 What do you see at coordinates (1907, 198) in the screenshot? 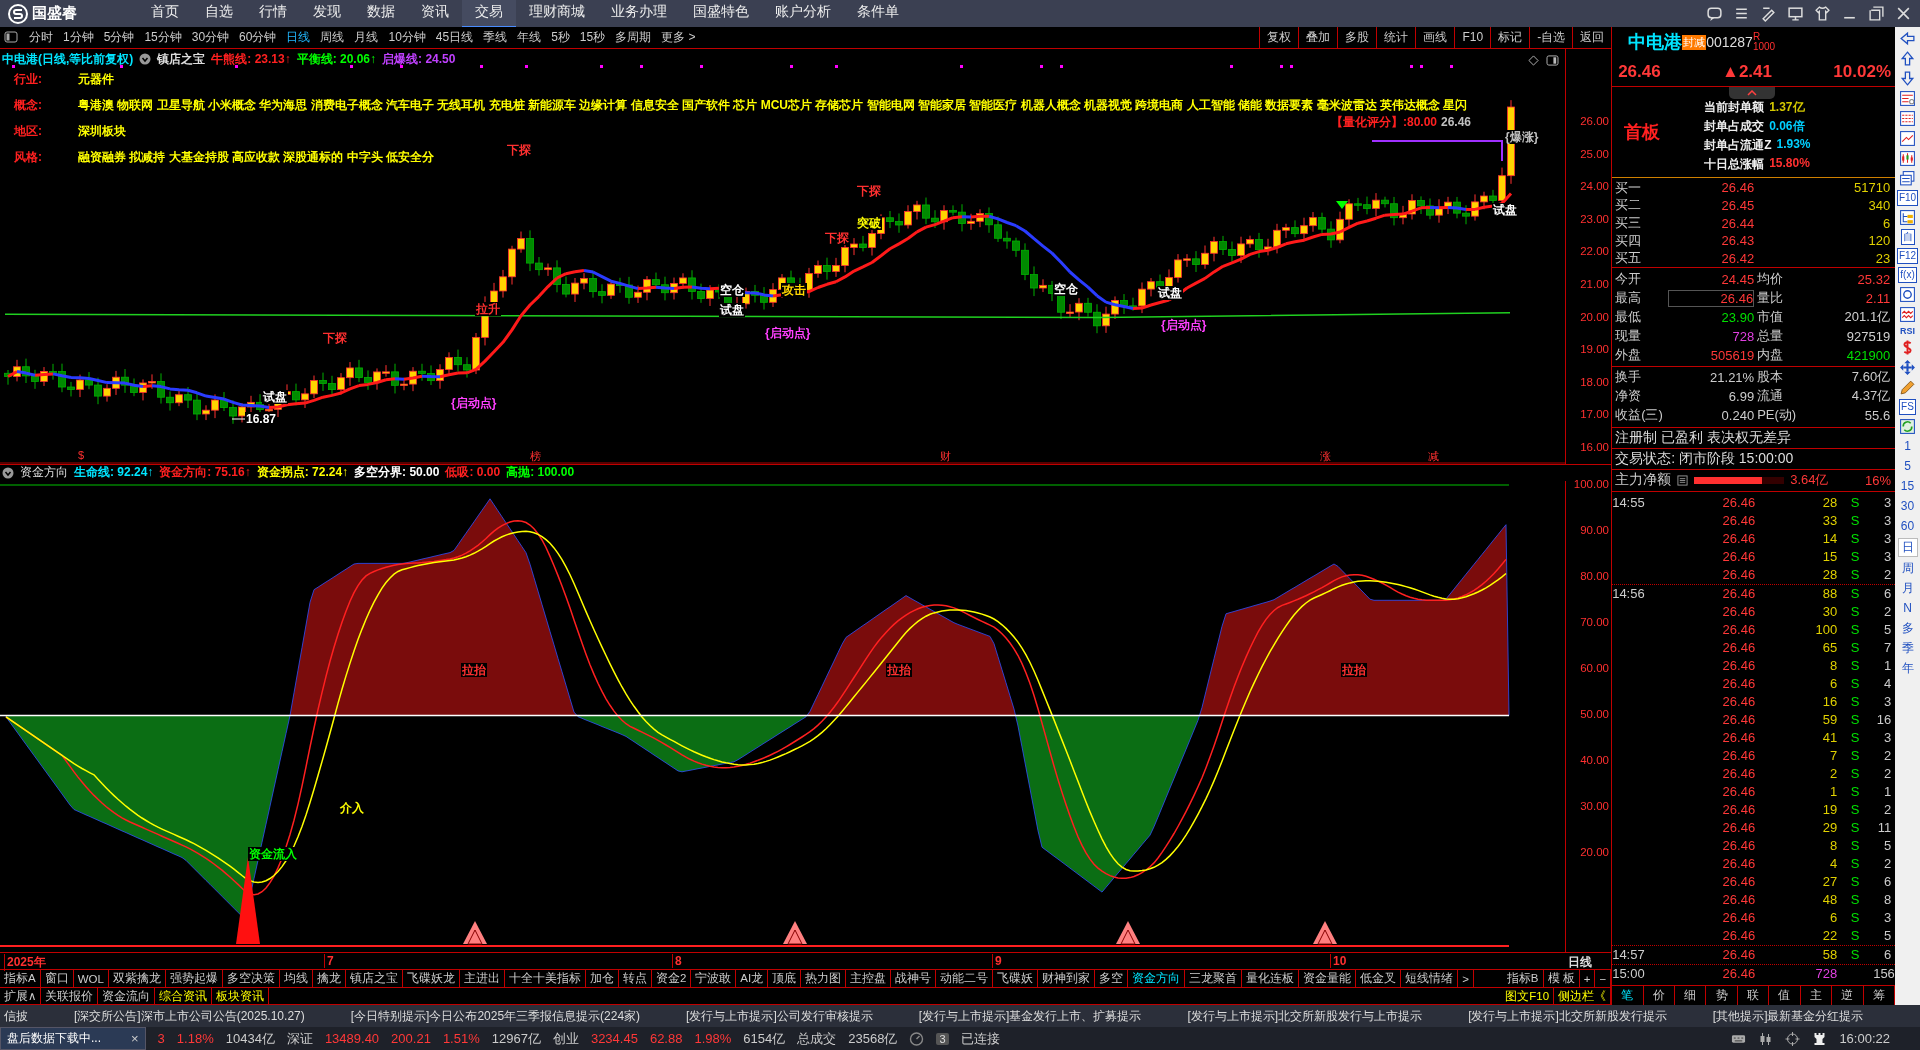
I see `tool-icon: F10` at bounding box center [1907, 198].